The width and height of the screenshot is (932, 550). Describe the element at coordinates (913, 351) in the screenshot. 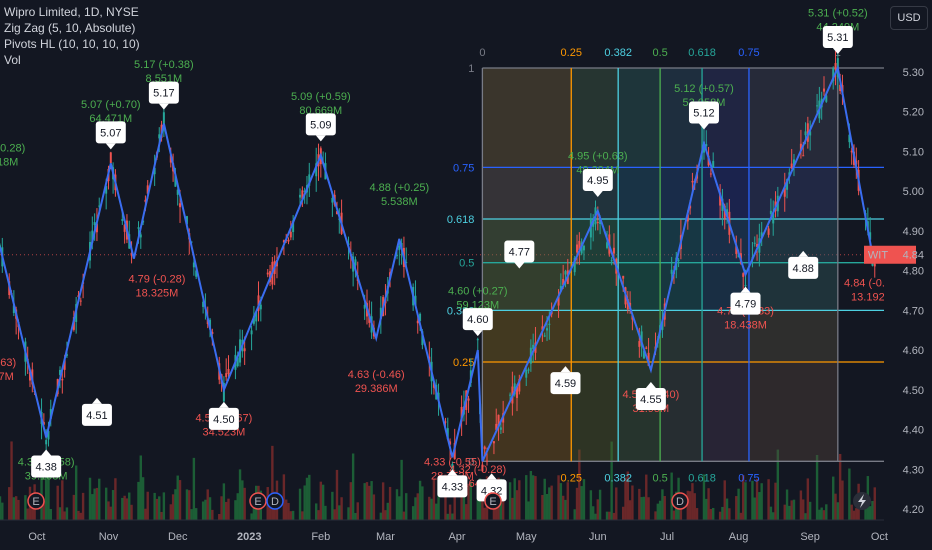

I see `price-tick-label: 4.60` at that location.